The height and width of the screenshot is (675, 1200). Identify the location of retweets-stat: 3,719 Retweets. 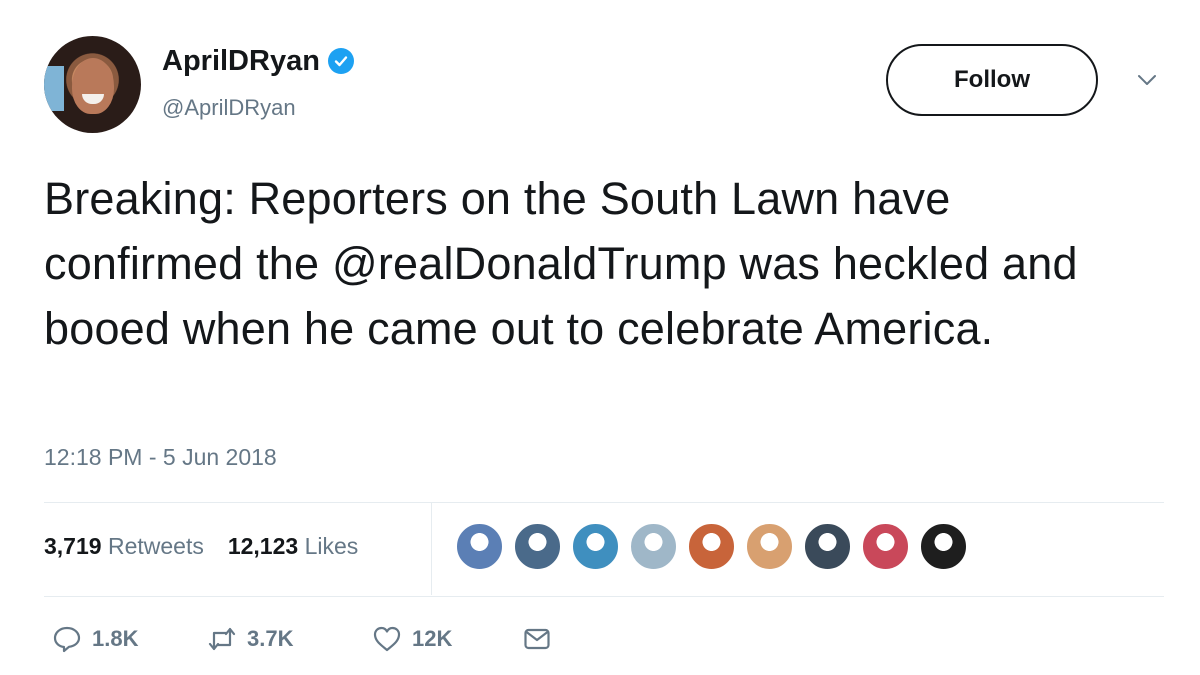
(124, 546).